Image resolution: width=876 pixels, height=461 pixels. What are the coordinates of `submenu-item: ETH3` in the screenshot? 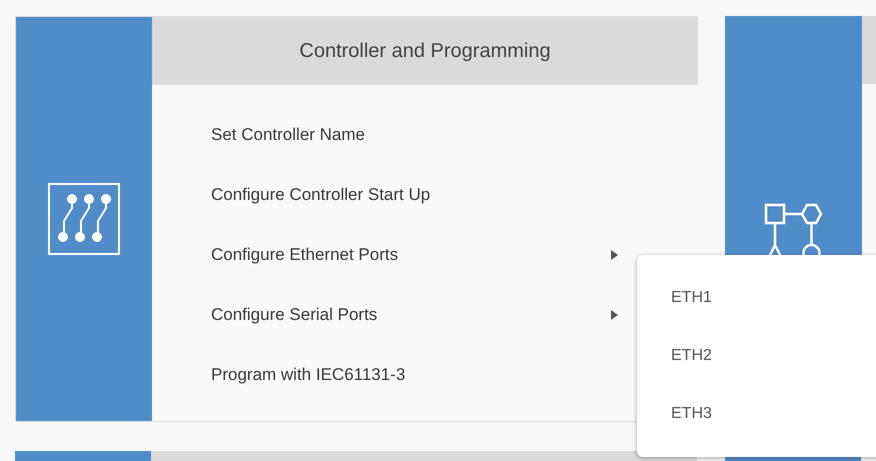 It's located at (756, 426).